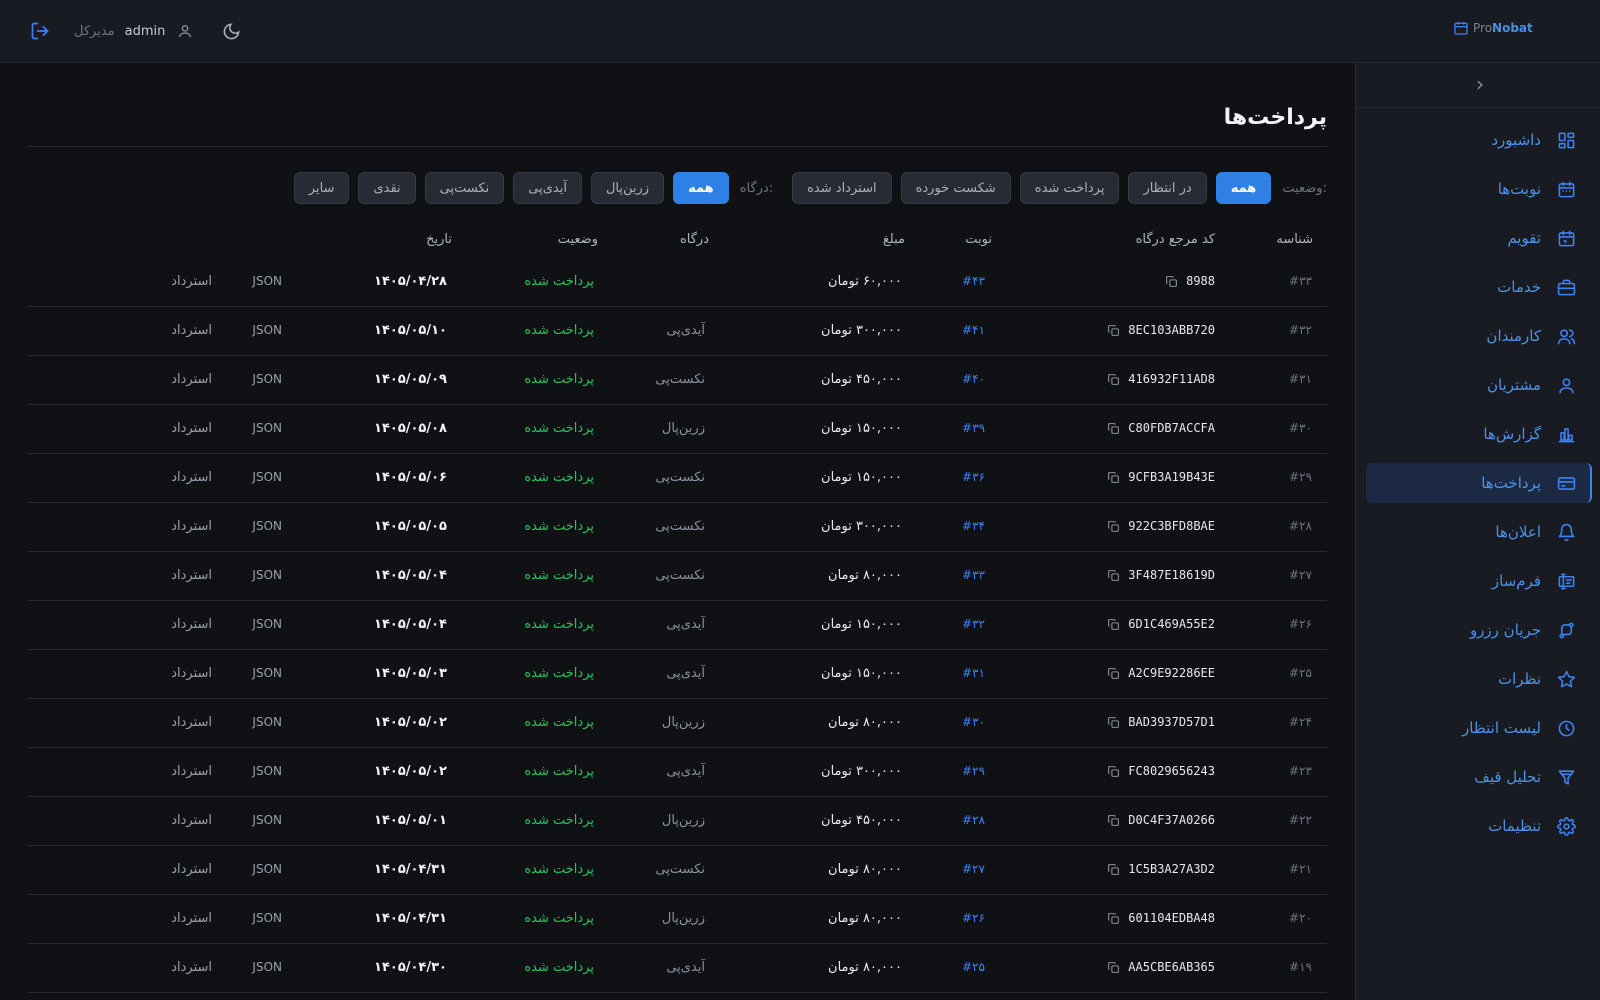 The width and height of the screenshot is (1600, 1000). Describe the element at coordinates (973, 918) in the screenshot. I see `appointment-link: #۲۶` at that location.